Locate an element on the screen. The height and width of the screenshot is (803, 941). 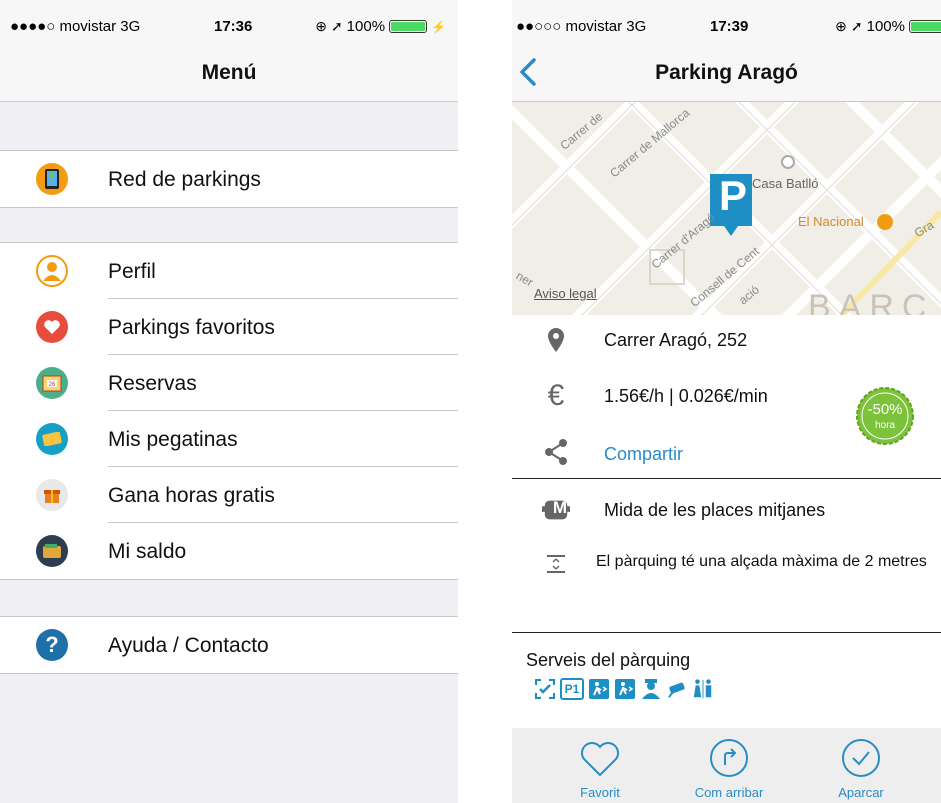
menu-item-perfil: Perfil is located at coordinates (229, 271).